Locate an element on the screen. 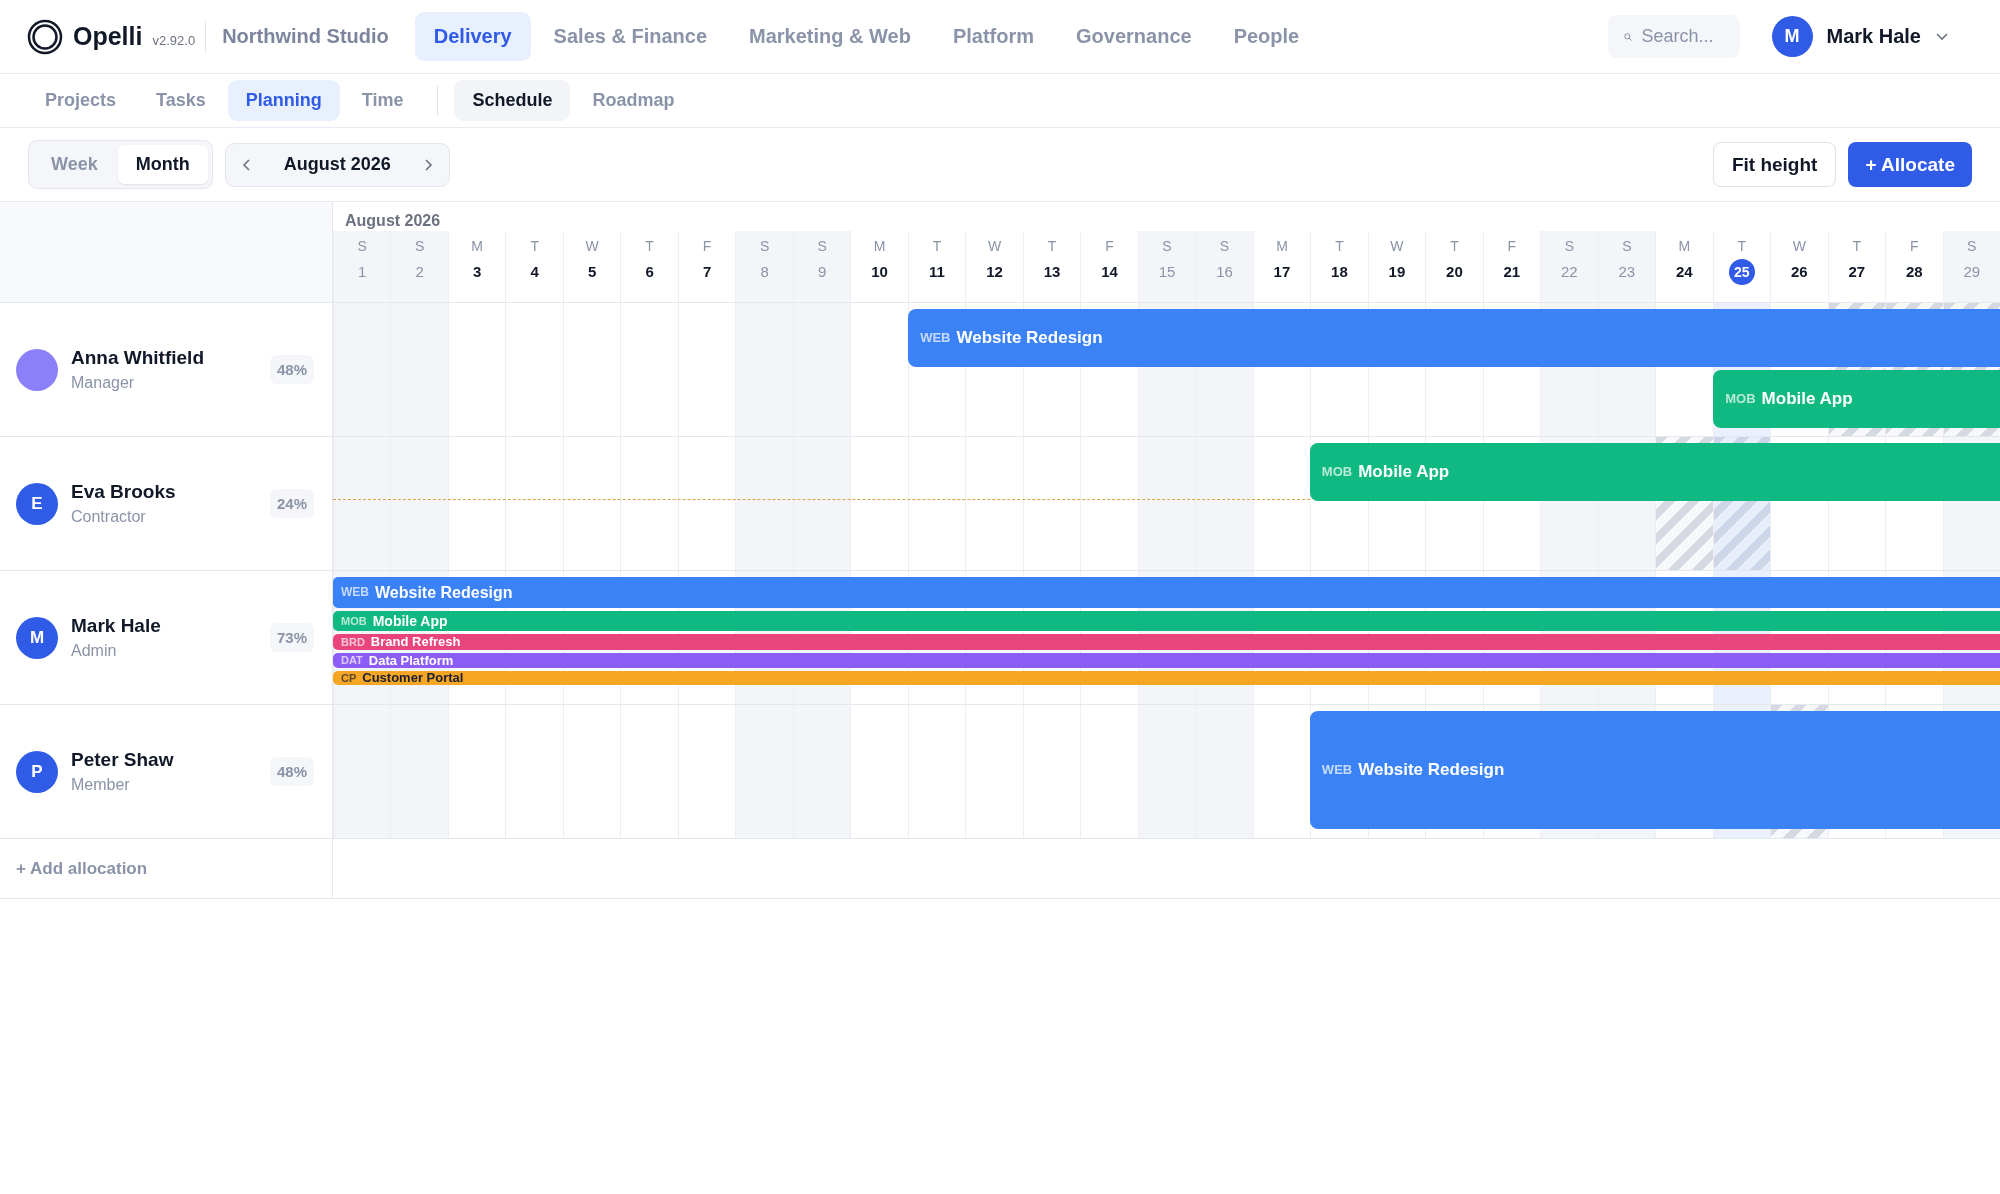 This screenshot has height=1194, width=2000. nav-tab: Governance is located at coordinates (1134, 36).